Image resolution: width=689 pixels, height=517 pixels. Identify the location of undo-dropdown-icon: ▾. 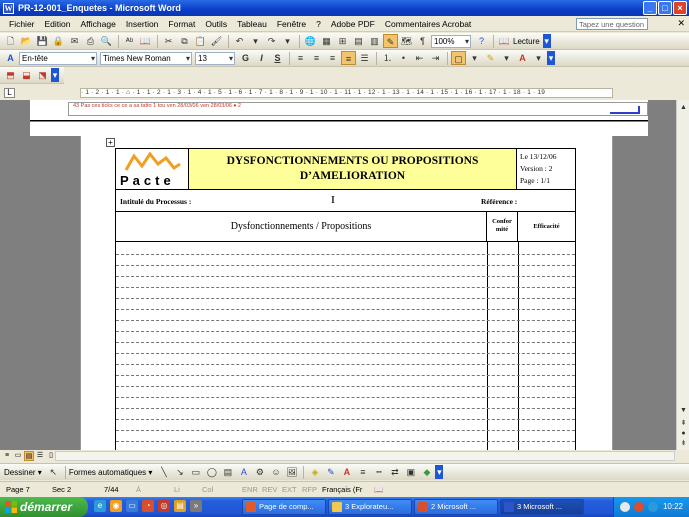
(255, 41).